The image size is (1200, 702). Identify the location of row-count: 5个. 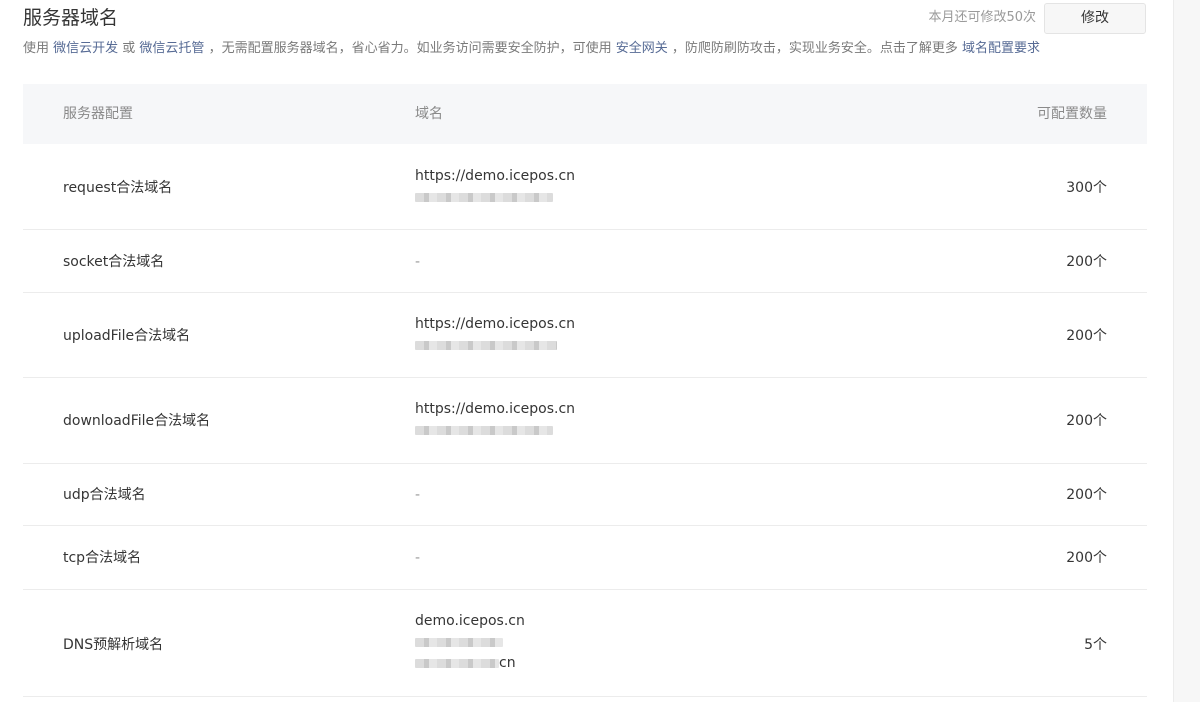
(1095, 645).